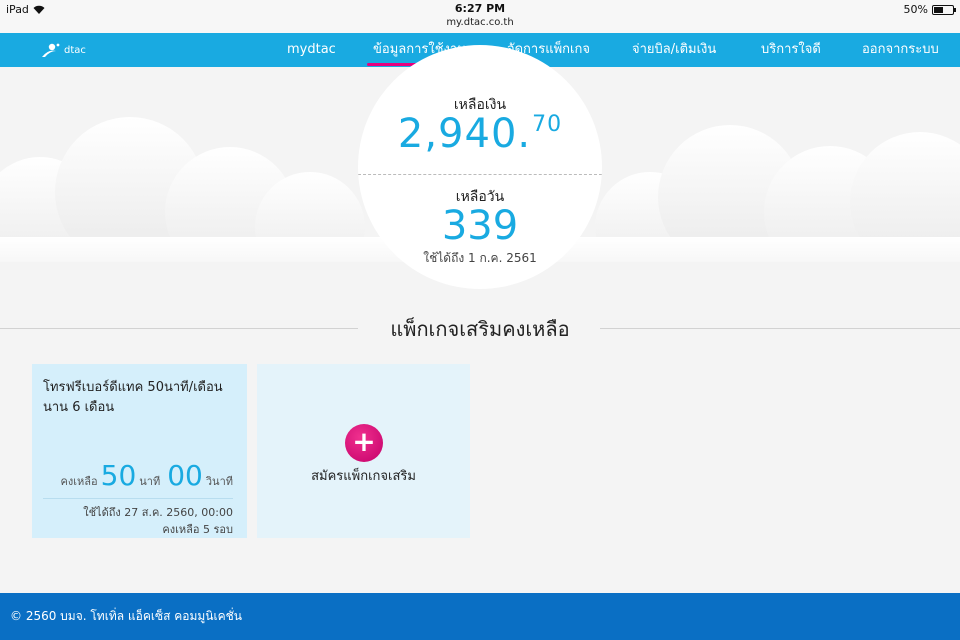 The width and height of the screenshot is (960, 640). What do you see at coordinates (480, 329) in the screenshot?
I see `section-title: แพ็กเกจเสริมคงเหลือ` at bounding box center [480, 329].